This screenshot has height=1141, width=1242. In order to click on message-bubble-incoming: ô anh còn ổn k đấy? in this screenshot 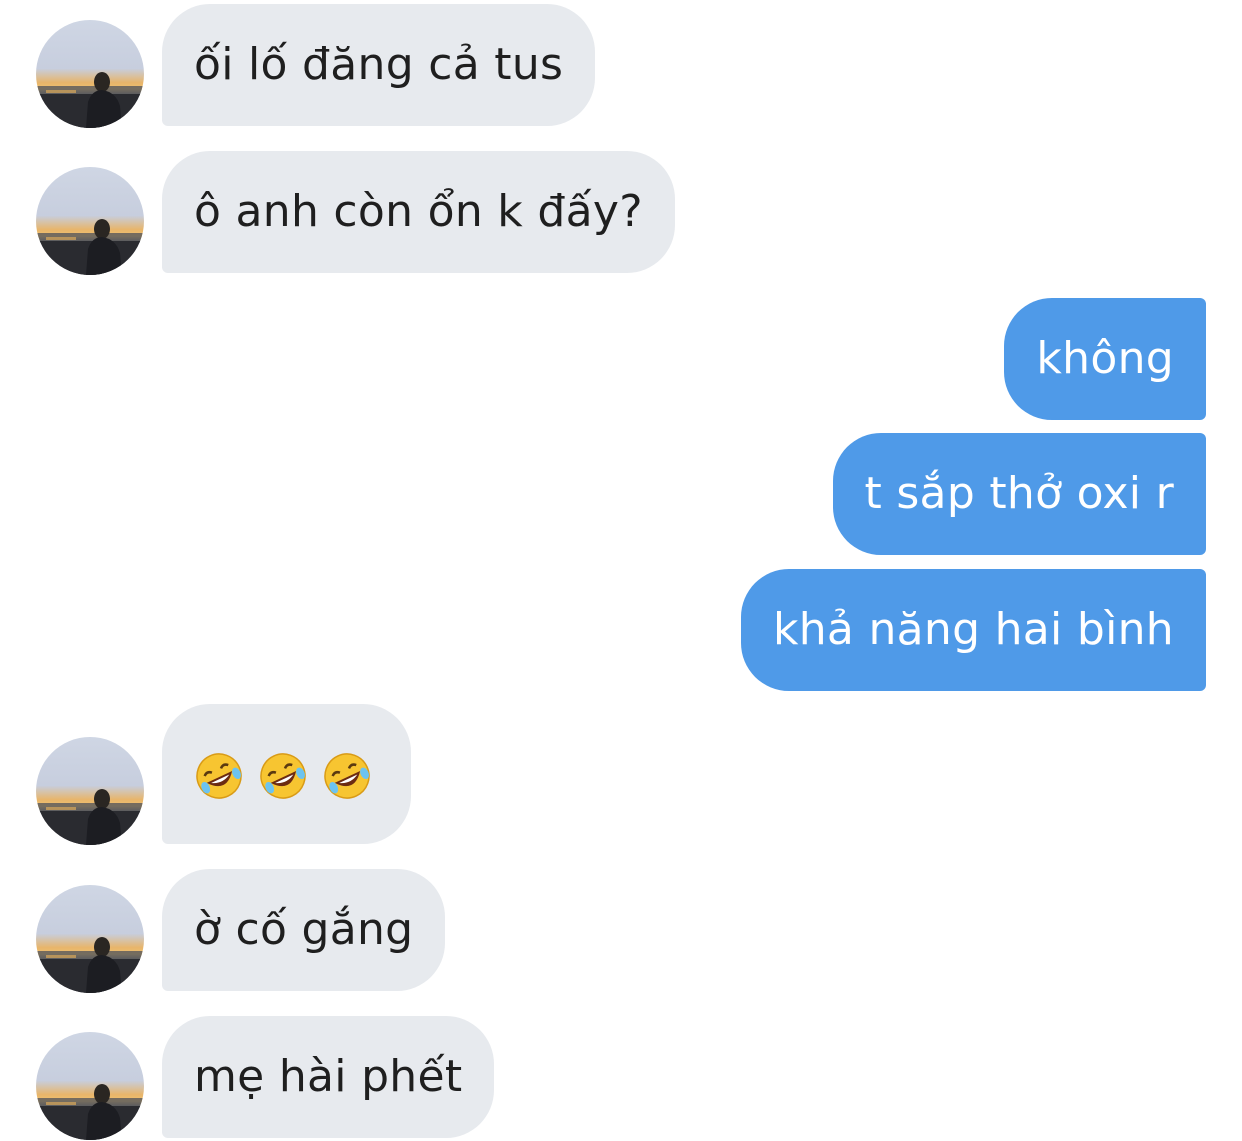, I will do `click(418, 212)`.